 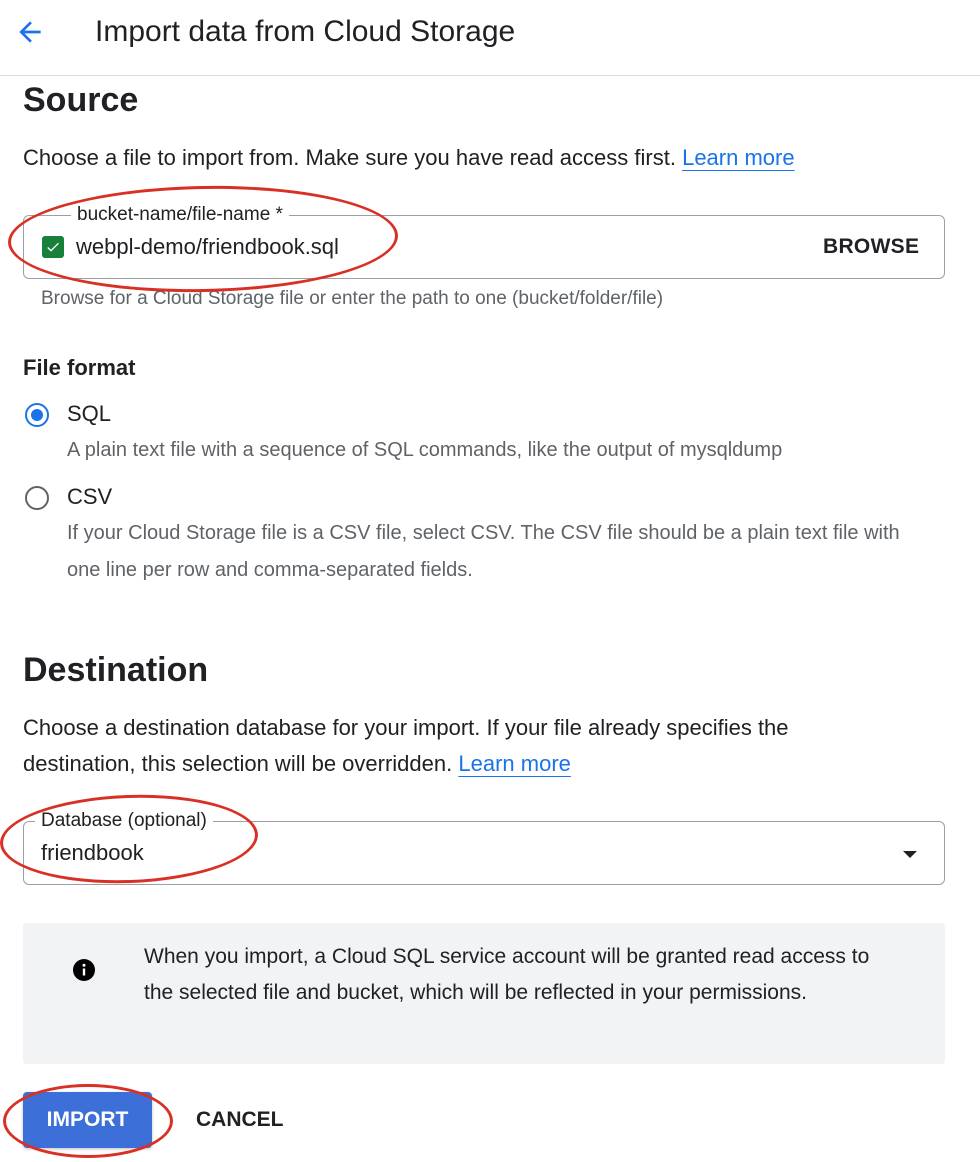 What do you see at coordinates (305, 31) in the screenshot?
I see `page-title: Import data from Cloud Storage` at bounding box center [305, 31].